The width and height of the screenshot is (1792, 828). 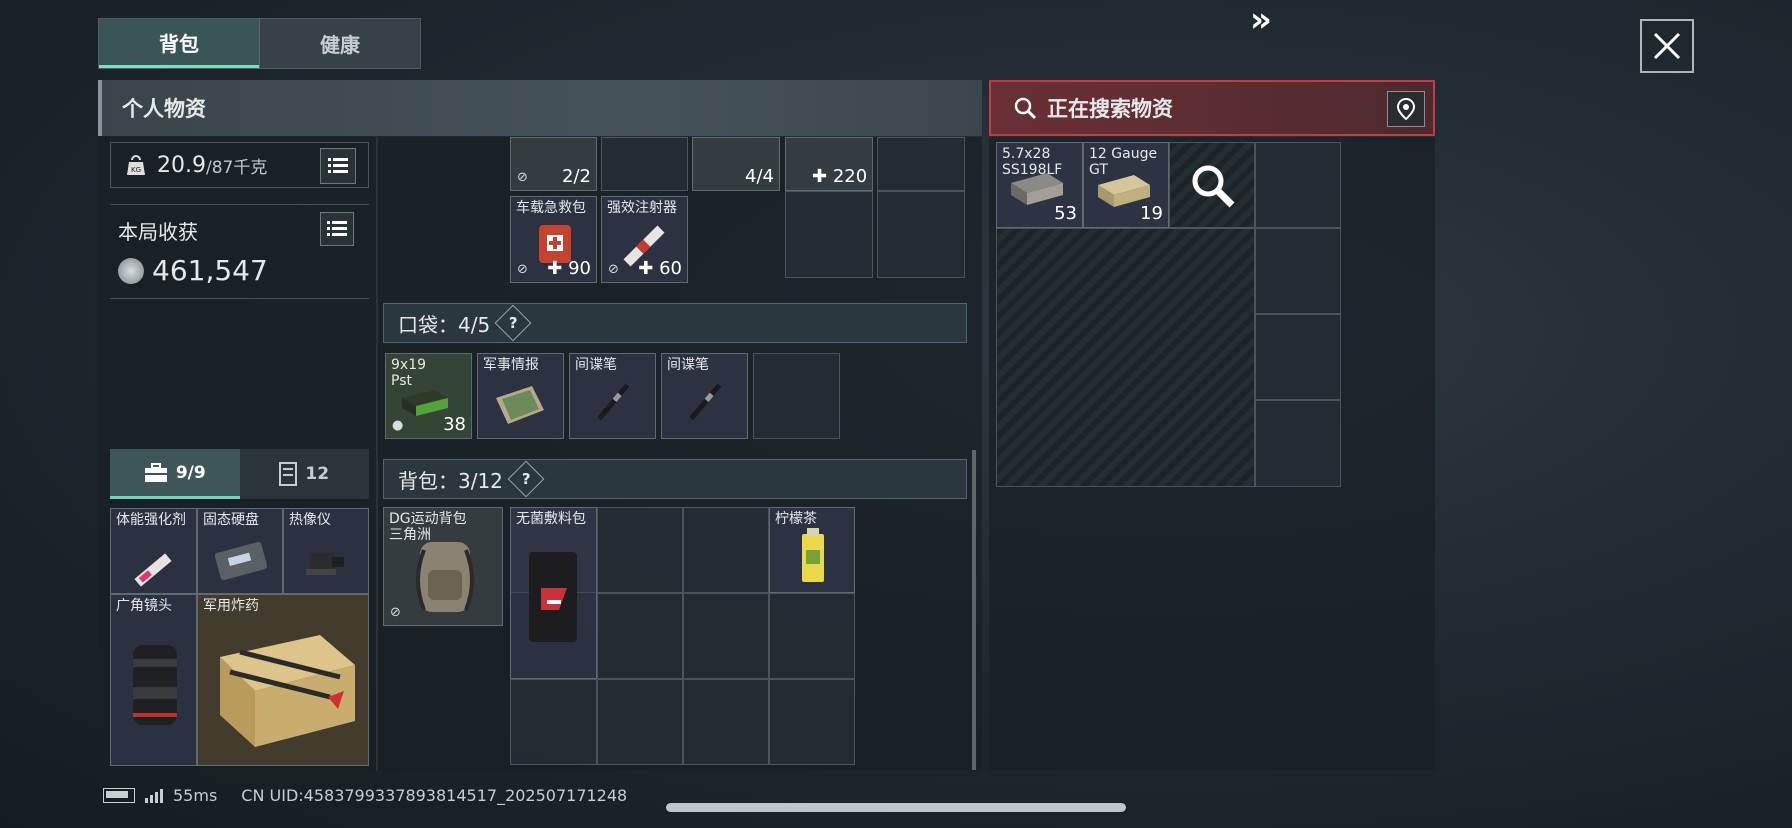 What do you see at coordinates (796, 396) in the screenshot?
I see `pocket-slot-empty` at bounding box center [796, 396].